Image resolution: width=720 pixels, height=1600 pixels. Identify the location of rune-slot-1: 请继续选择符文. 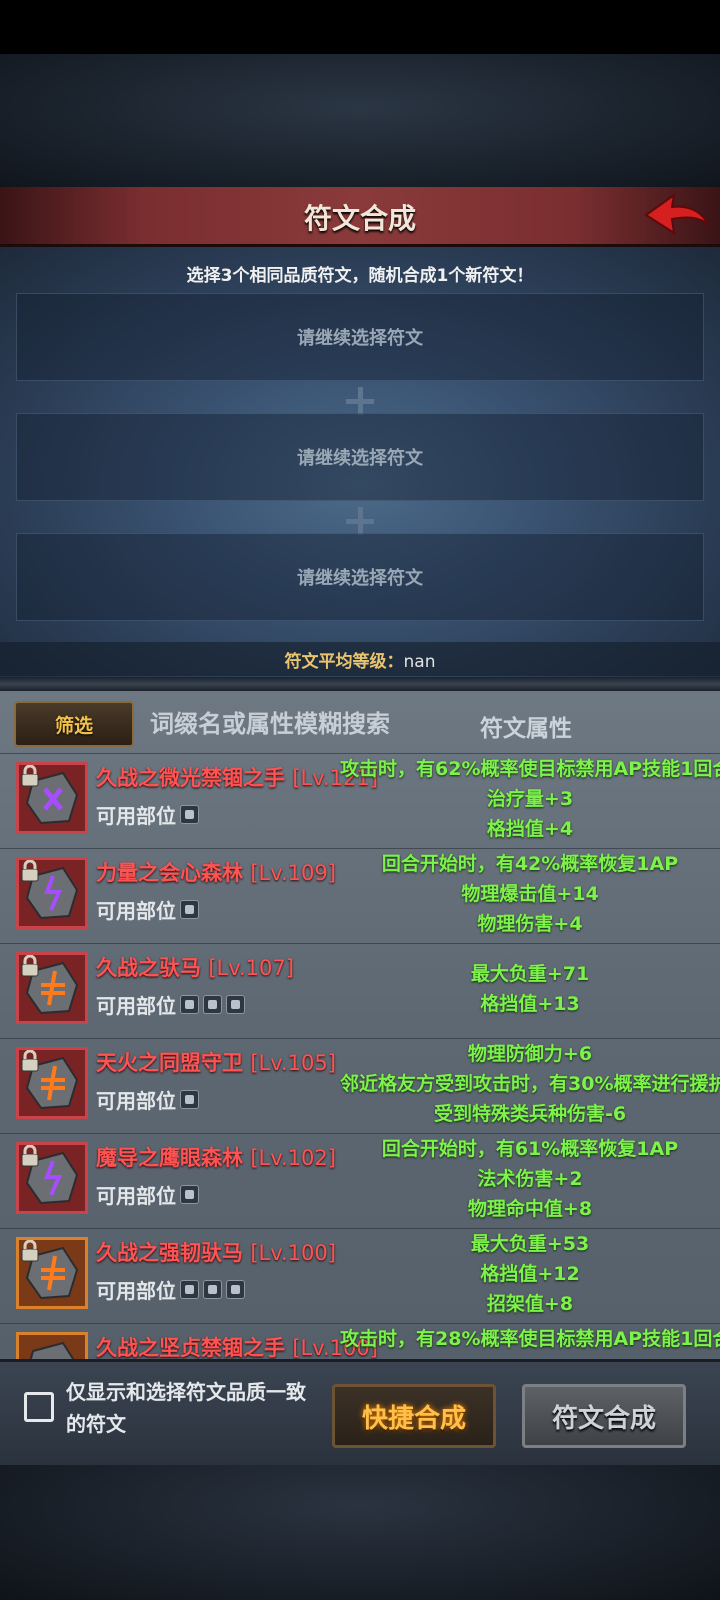
(360, 337).